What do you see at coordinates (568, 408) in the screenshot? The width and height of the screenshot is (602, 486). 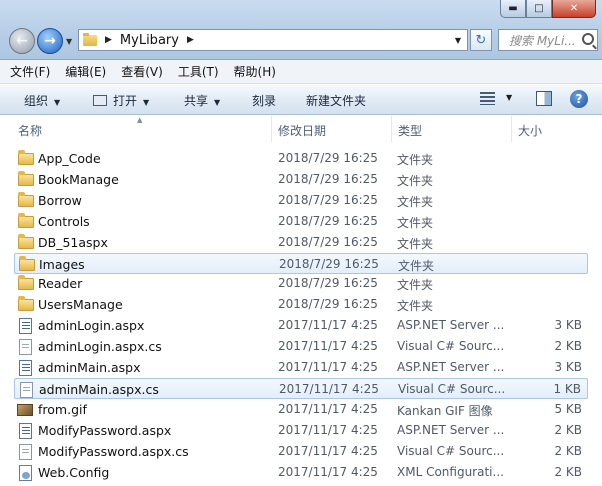 I see `file-size: 5 KB` at bounding box center [568, 408].